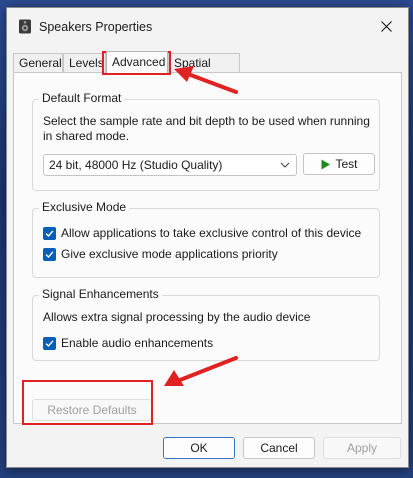 The height and width of the screenshot is (478, 413). Describe the element at coordinates (137, 62) in the screenshot. I see `tab-advanced: Advanced` at that location.